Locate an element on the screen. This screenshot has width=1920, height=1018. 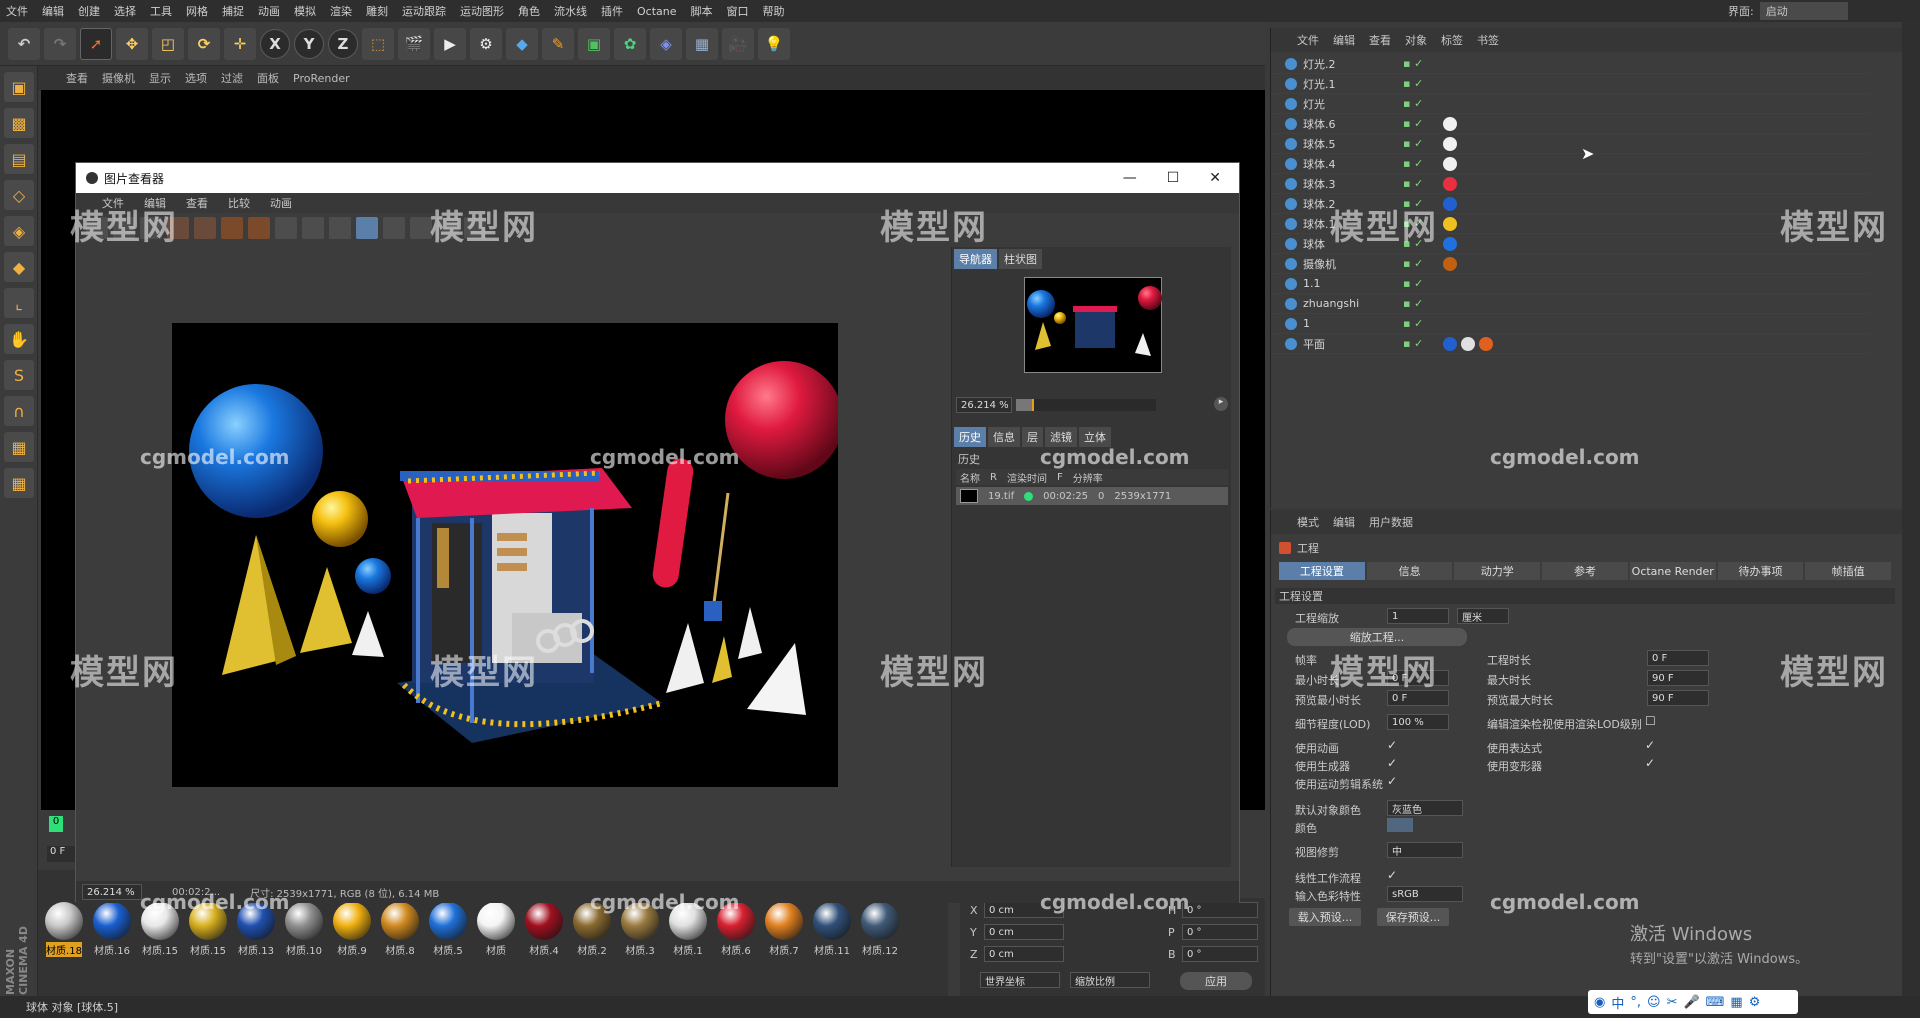
ime-punct-icon: °, is located at coordinates (1635, 1002).